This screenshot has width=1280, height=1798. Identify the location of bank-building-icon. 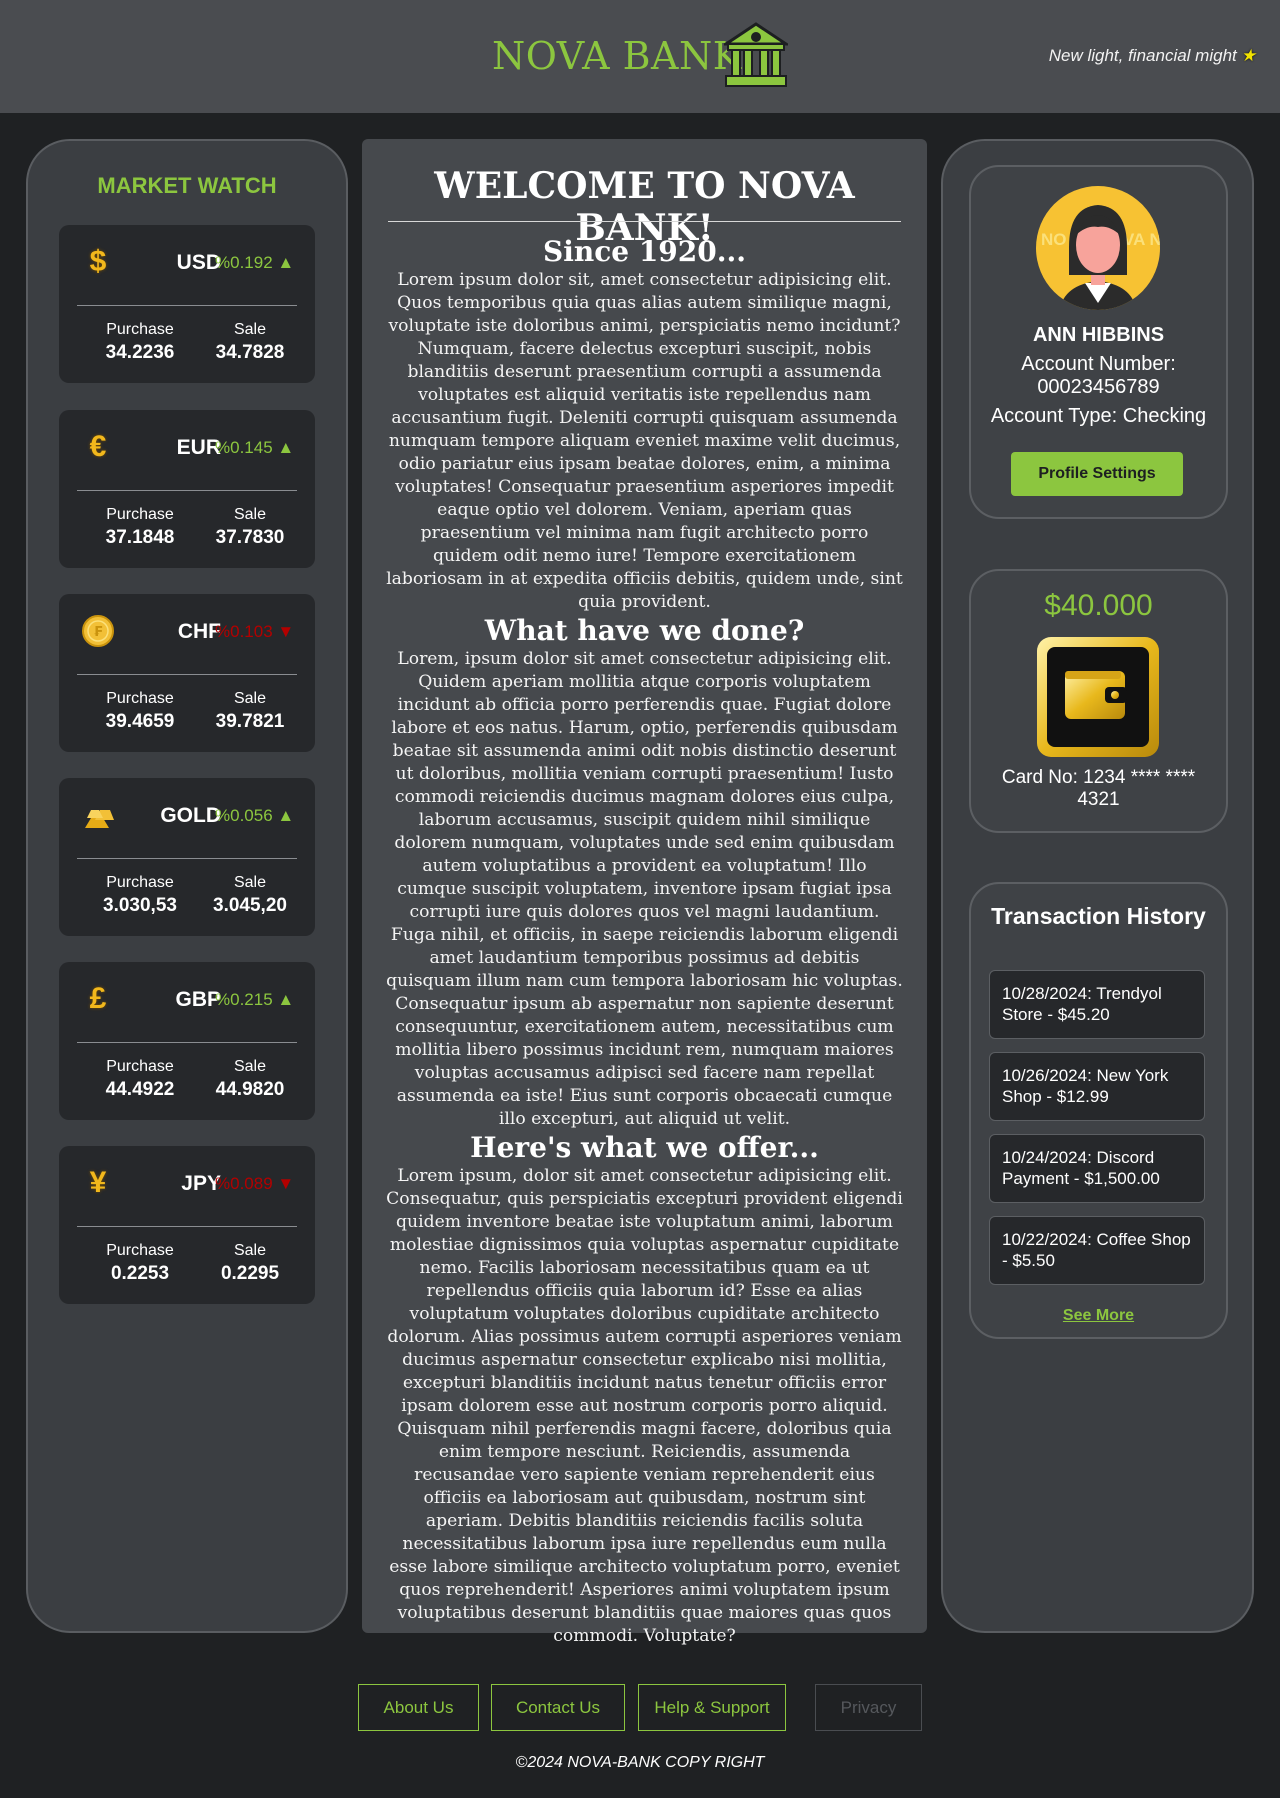
(756, 55).